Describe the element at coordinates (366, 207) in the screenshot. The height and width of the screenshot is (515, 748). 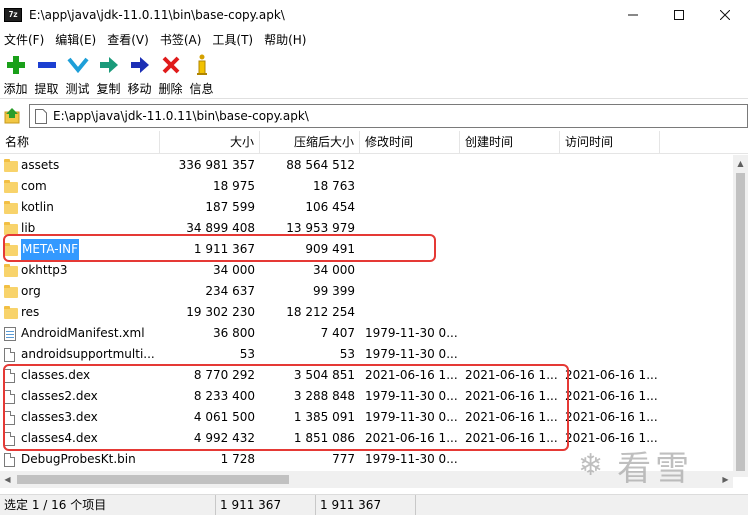
I see `list-row: kotlin 187 599 106 454` at that location.